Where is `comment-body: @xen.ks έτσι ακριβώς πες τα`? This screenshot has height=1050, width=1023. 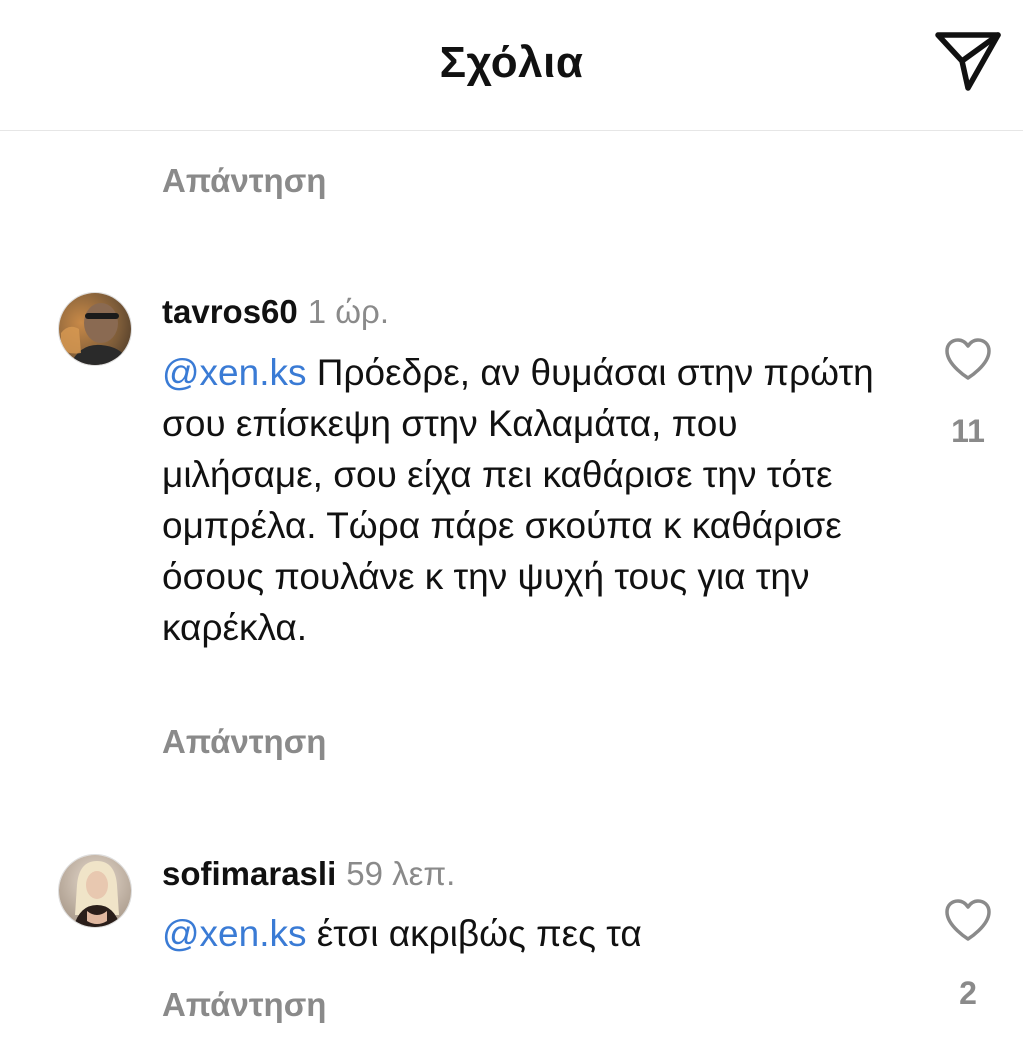
comment-body: @xen.ks έτσι ακριβώς πες τα is located at coordinates (532, 933).